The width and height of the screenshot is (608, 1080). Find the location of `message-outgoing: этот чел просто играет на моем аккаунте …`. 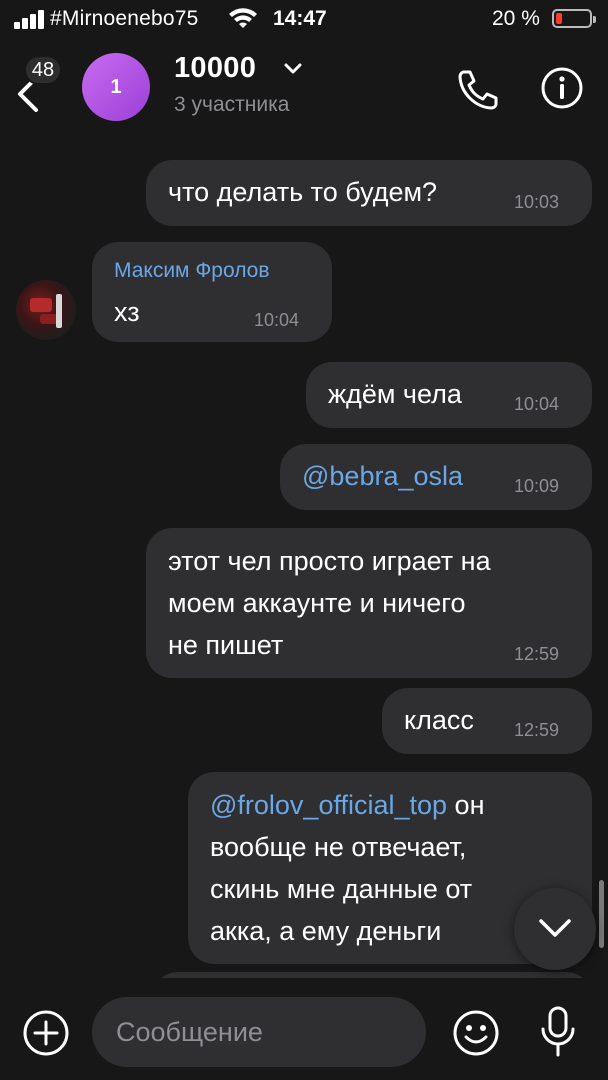

message-outgoing: этот чел просто играет на моем аккаунте … is located at coordinates (369, 603).